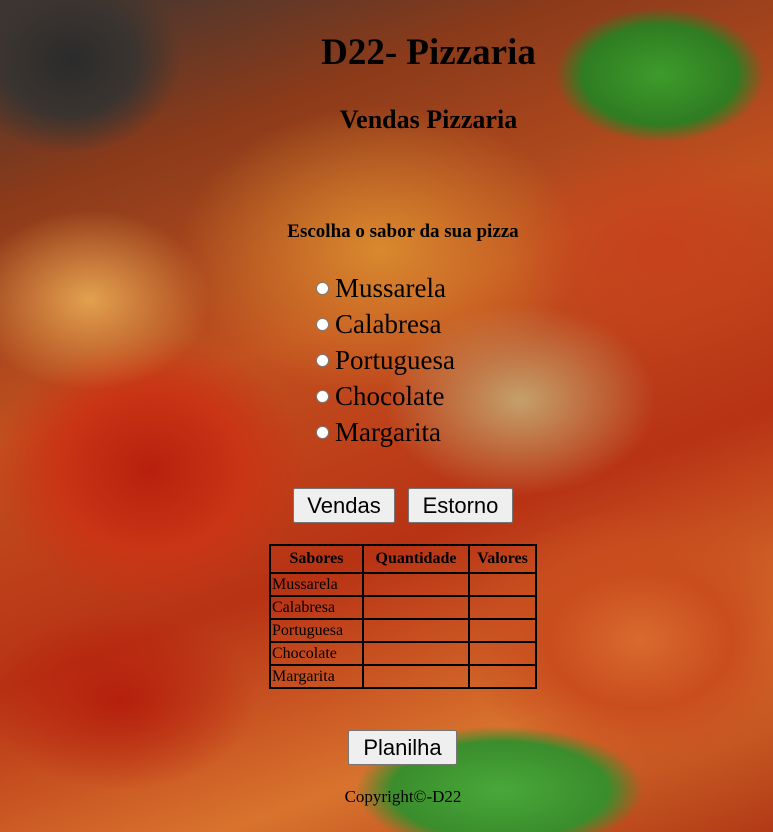 The height and width of the screenshot is (832, 773). I want to click on refund-button: Estorno, so click(460, 505).